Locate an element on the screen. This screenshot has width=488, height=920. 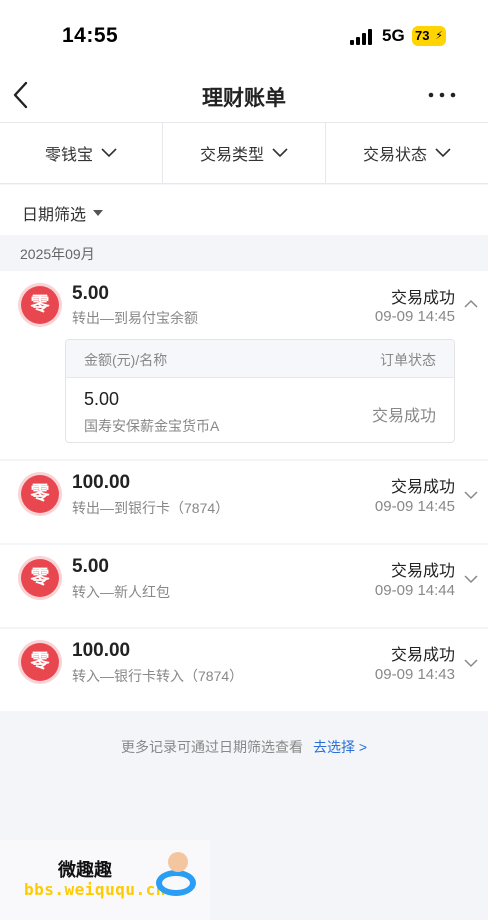
network-type: 5G is located at coordinates (393, 35).